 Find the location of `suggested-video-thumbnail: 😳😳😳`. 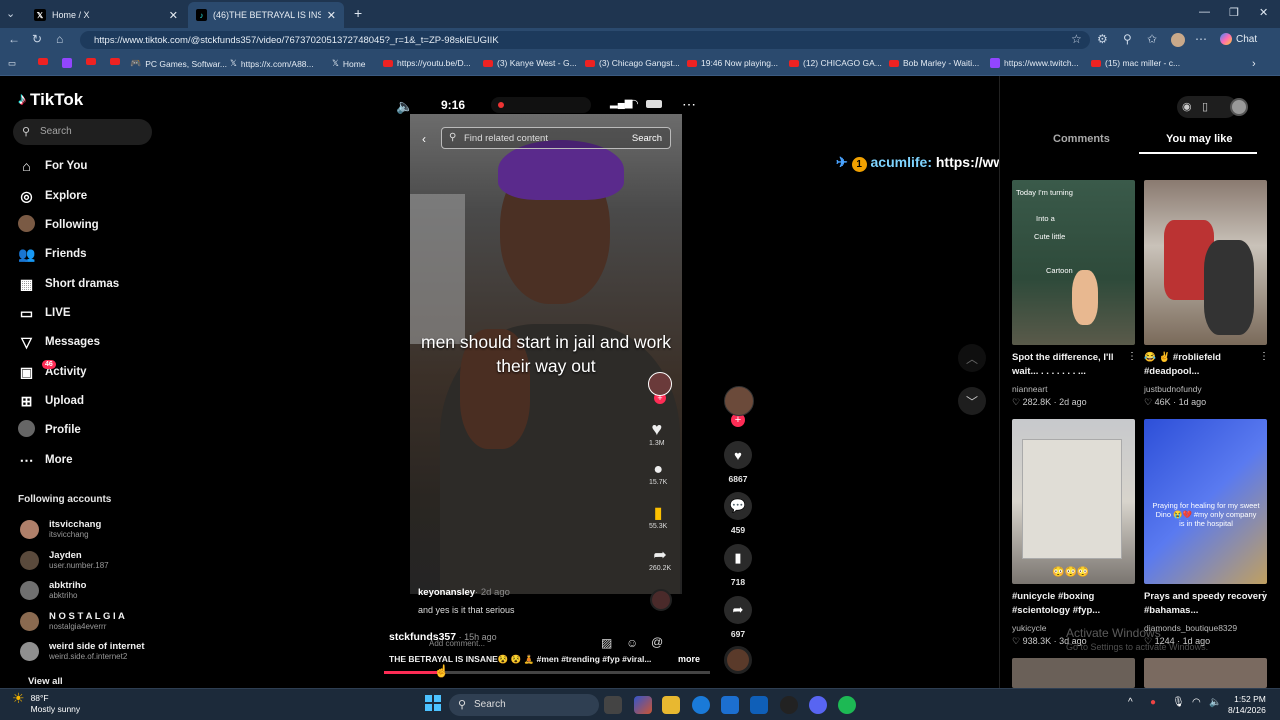

suggested-video-thumbnail: 😳😳😳 is located at coordinates (1073, 501).